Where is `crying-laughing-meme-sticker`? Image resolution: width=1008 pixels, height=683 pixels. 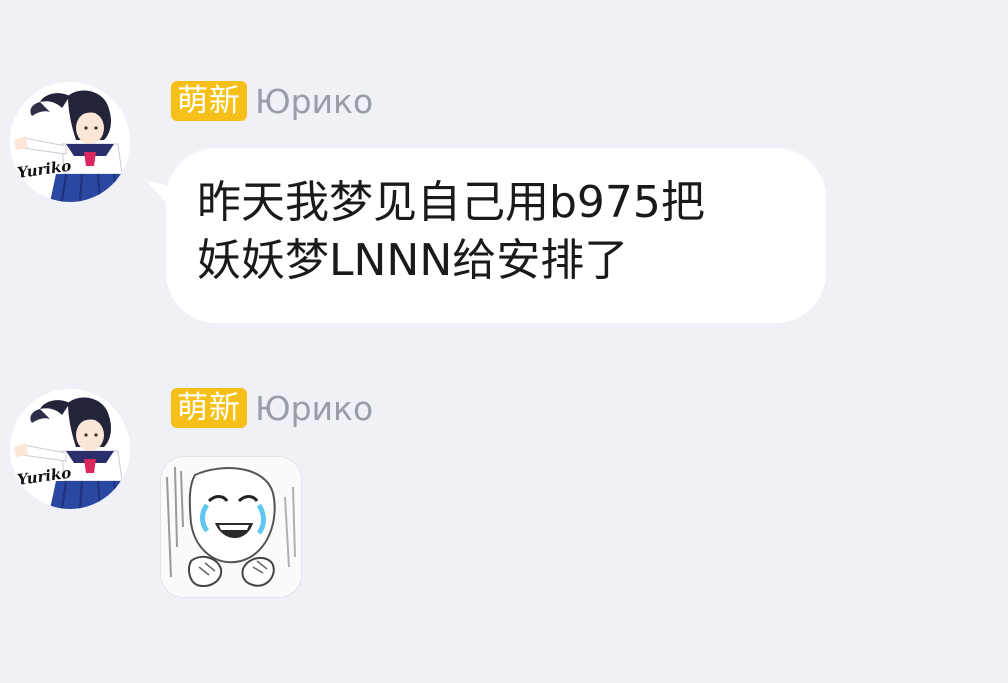 crying-laughing-meme-sticker is located at coordinates (231, 527).